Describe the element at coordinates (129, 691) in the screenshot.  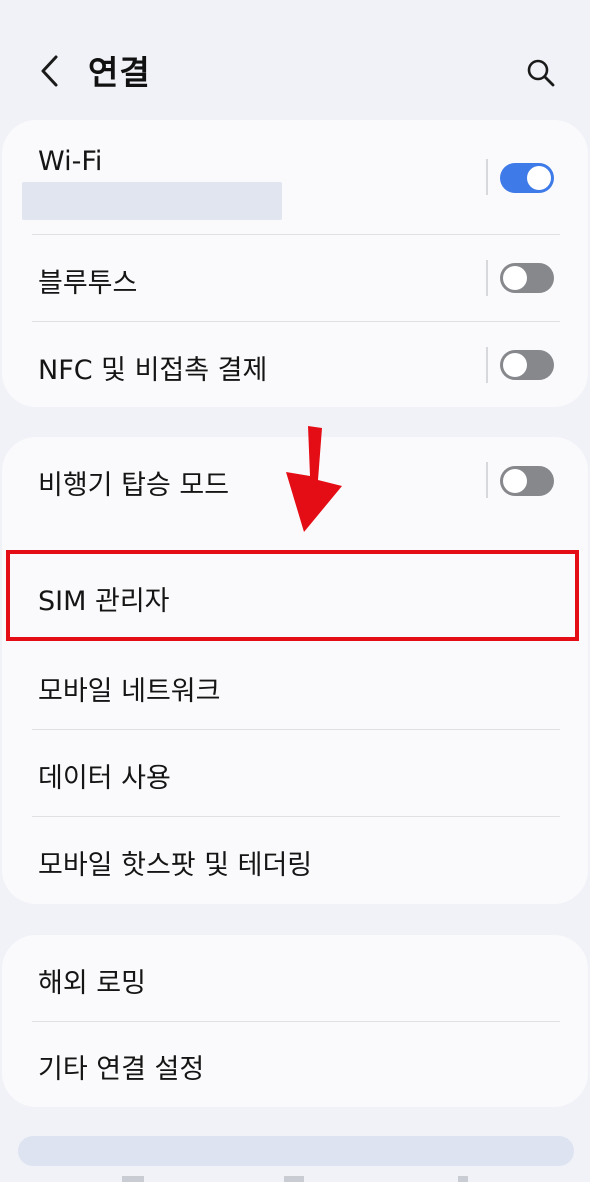
I see `row-label: 모바일 네트워크` at that location.